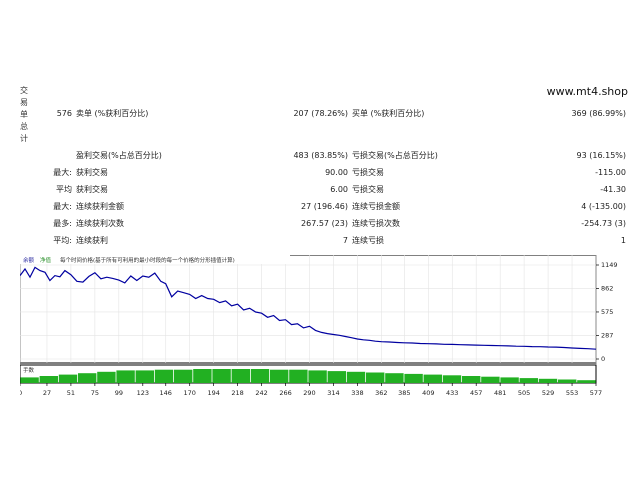  What do you see at coordinates (166, 393) in the screenshot?
I see `x-tick-label: 146` at bounding box center [166, 393].